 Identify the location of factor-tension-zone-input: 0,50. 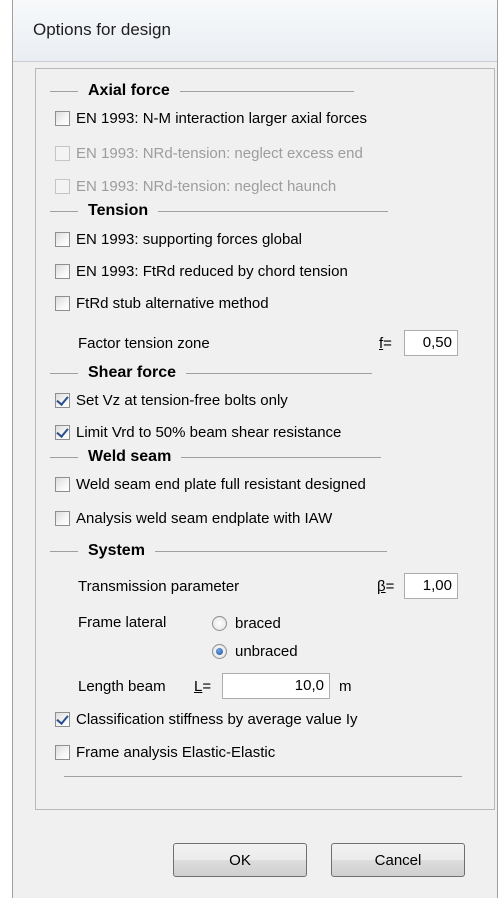
(431, 343).